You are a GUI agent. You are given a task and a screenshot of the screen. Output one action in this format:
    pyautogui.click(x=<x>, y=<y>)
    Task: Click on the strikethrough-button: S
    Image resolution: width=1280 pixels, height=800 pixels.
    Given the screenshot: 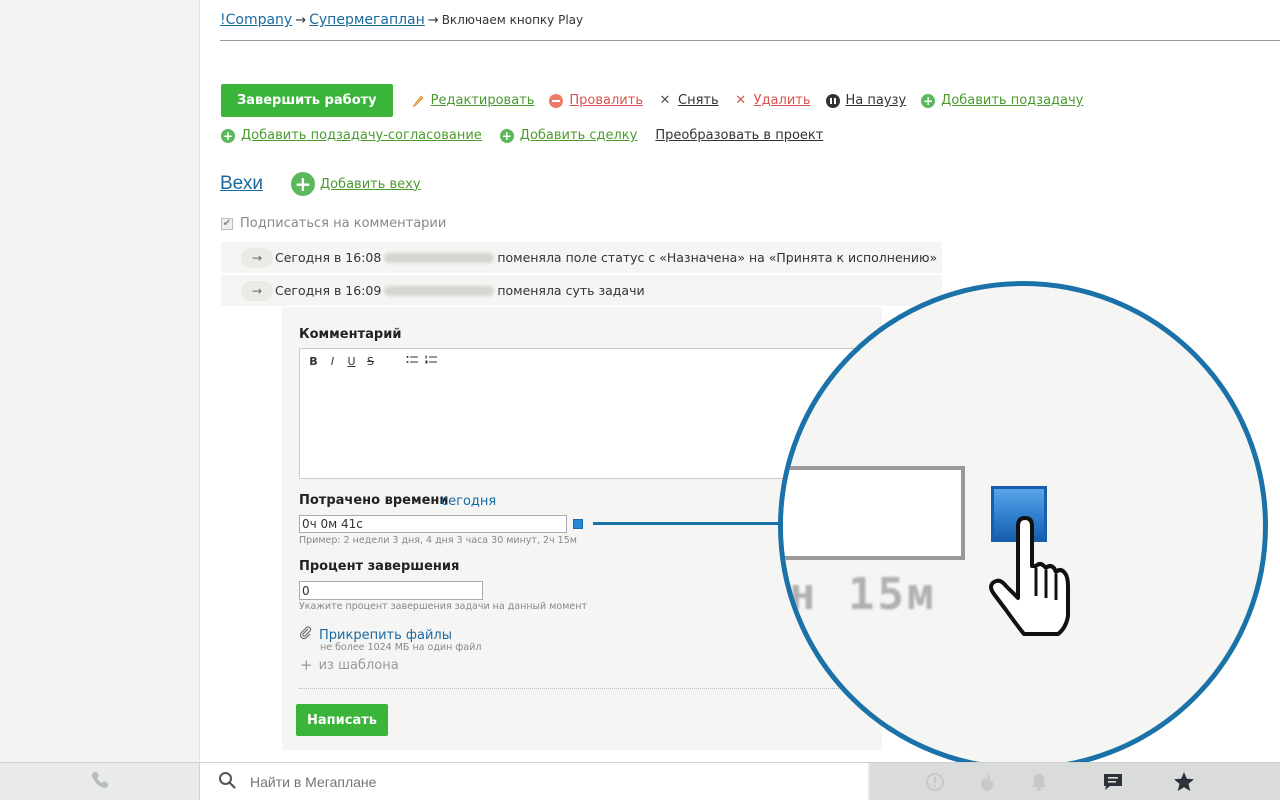 What is the action you would take?
    pyautogui.click(x=370, y=361)
    